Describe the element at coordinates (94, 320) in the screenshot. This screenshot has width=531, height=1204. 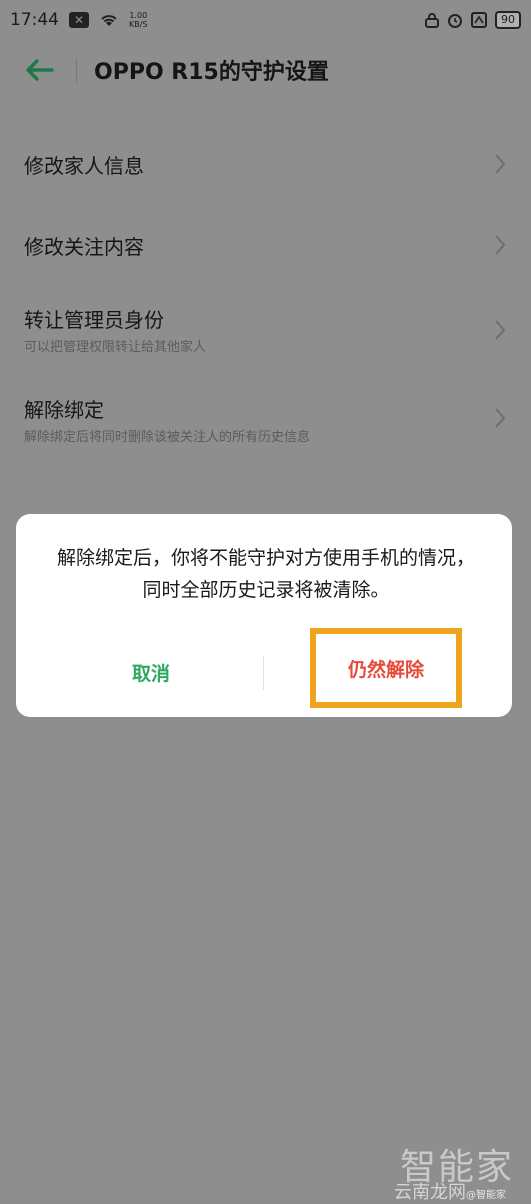
I see `menu-item-title: 转让管理员身份` at that location.